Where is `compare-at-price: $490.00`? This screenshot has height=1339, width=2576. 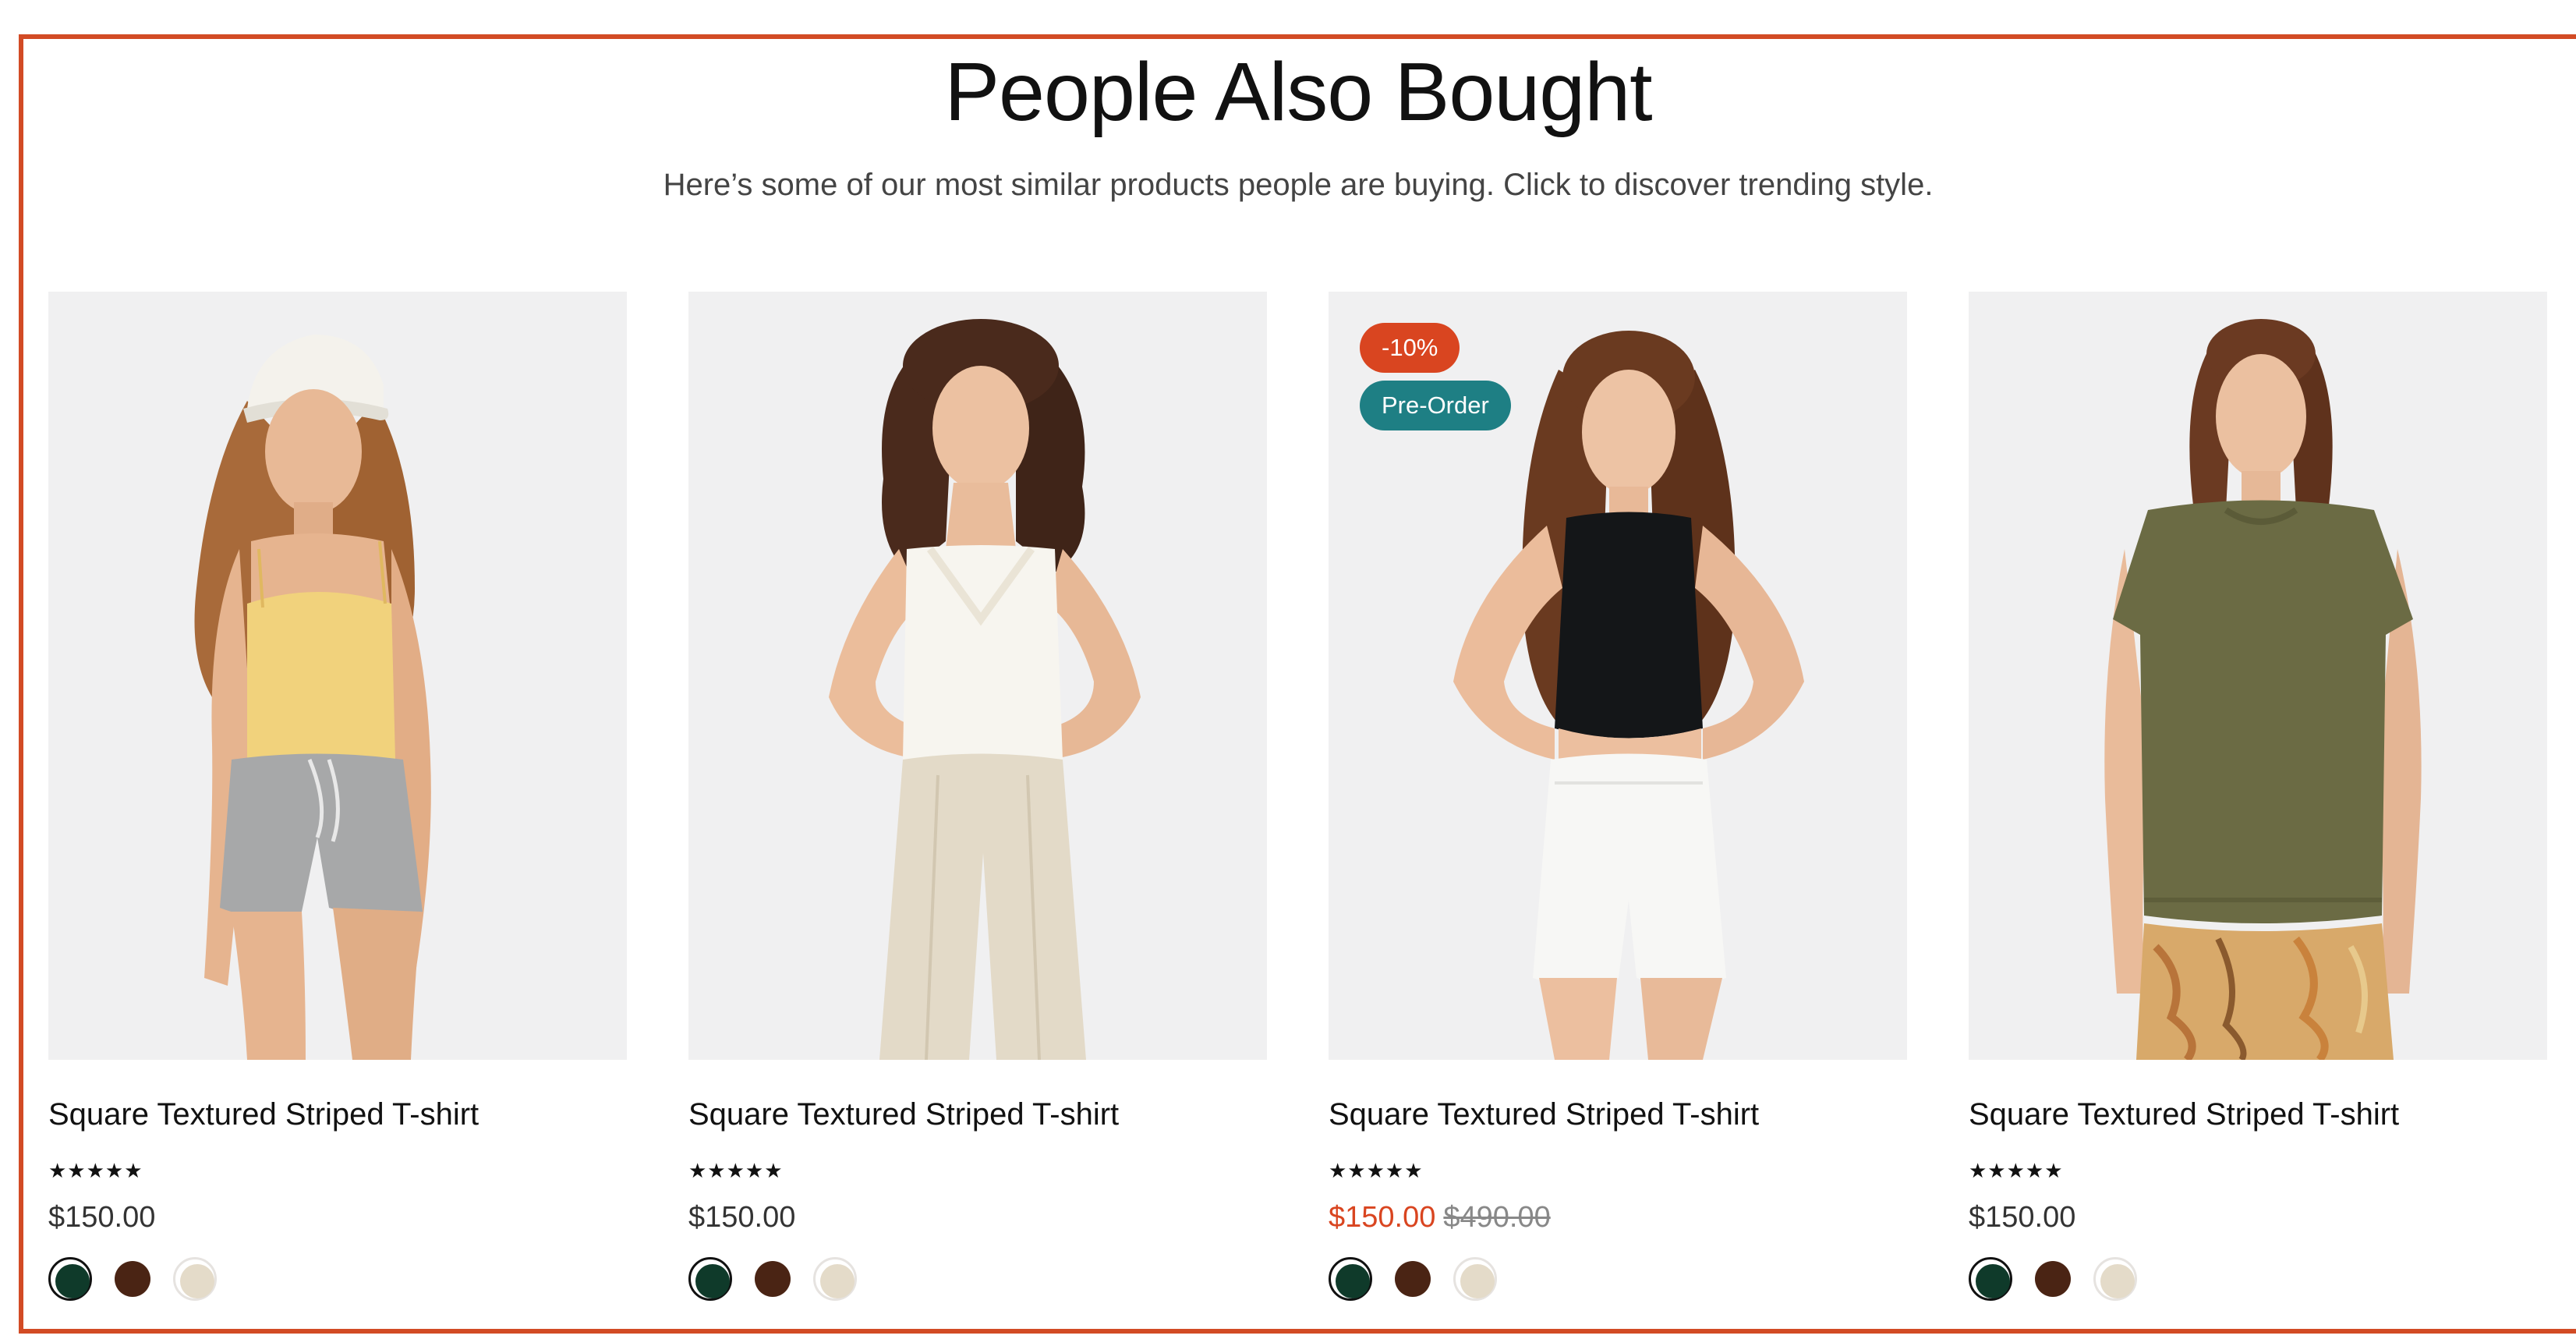 compare-at-price: $490.00 is located at coordinates (1497, 1217).